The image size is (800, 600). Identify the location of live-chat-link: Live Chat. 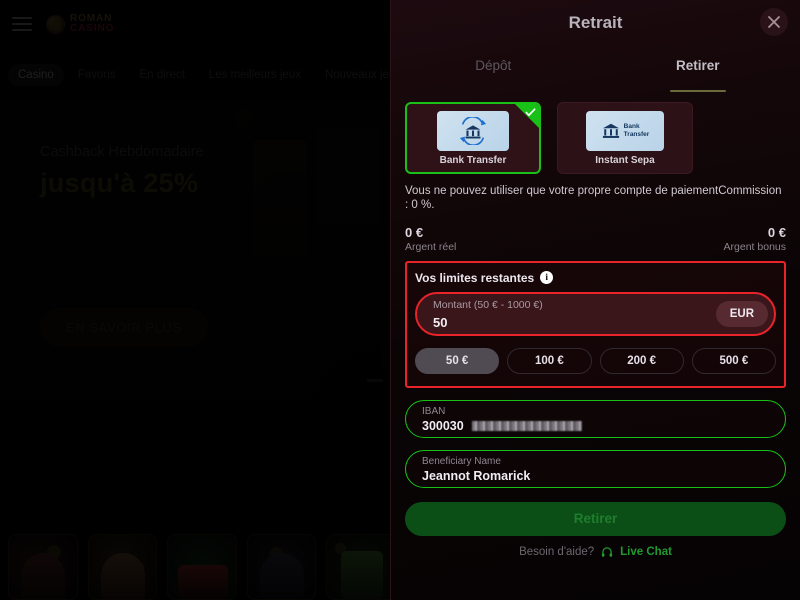
(646, 552).